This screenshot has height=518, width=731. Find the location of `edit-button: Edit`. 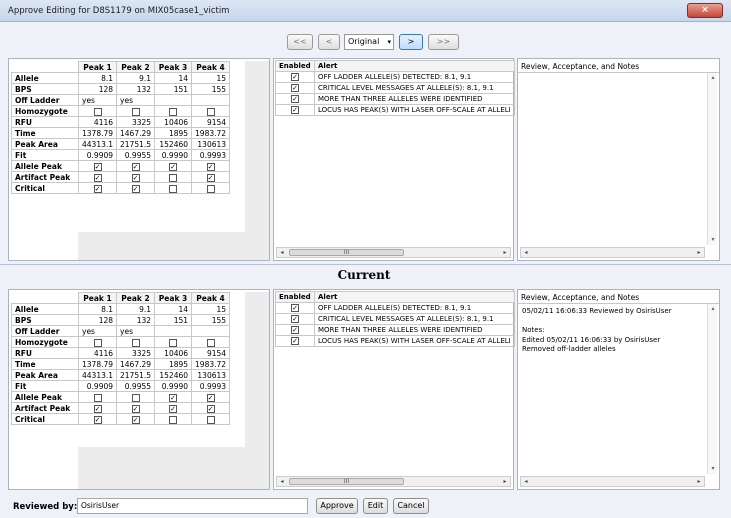

edit-button: Edit is located at coordinates (375, 506).